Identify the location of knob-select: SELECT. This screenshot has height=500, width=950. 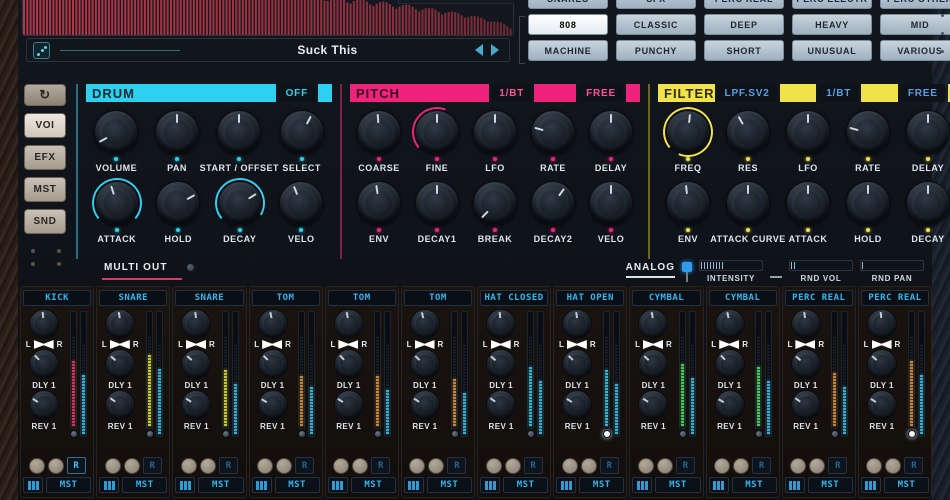
(301, 141).